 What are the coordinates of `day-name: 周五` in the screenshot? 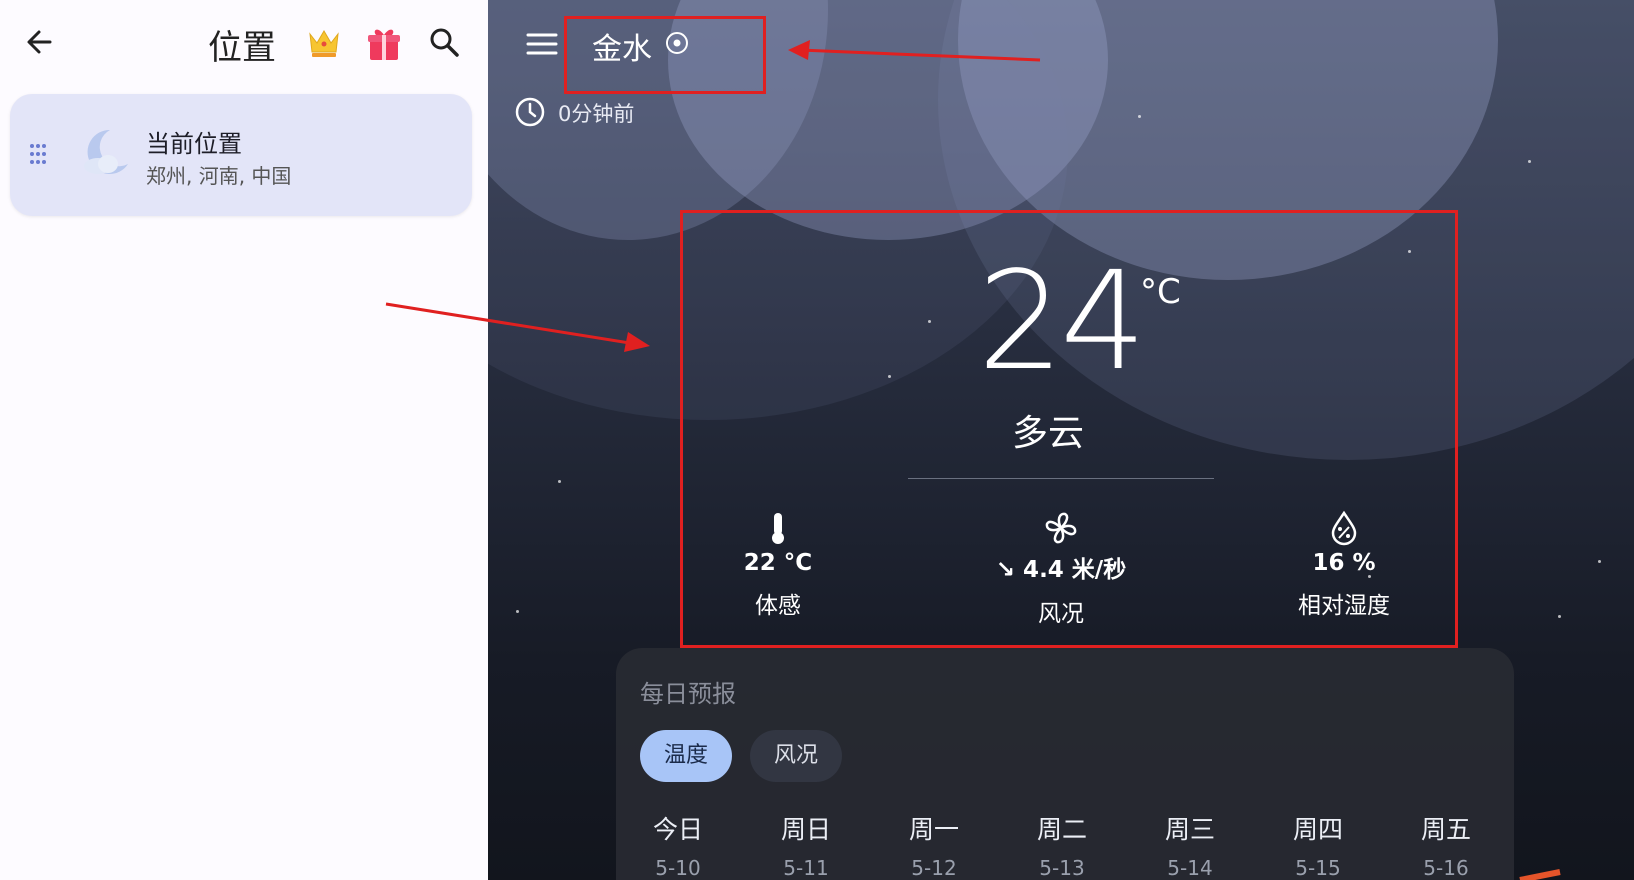 It's located at (1445, 829).